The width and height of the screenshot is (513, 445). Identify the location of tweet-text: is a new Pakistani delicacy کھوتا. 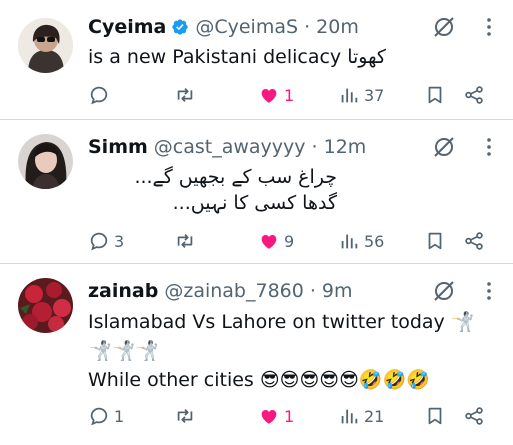
(290, 57).